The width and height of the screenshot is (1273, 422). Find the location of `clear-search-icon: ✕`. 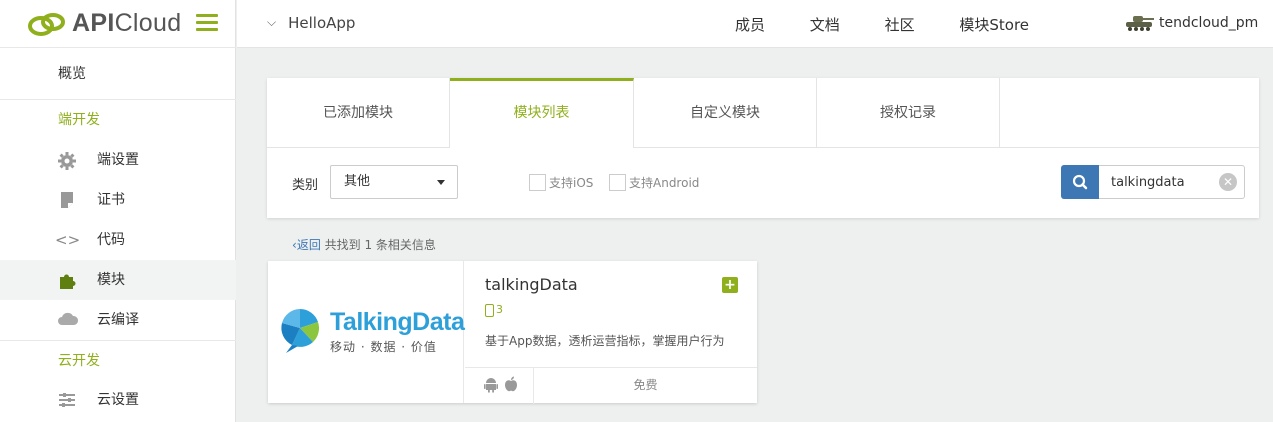

clear-search-icon: ✕ is located at coordinates (1228, 182).